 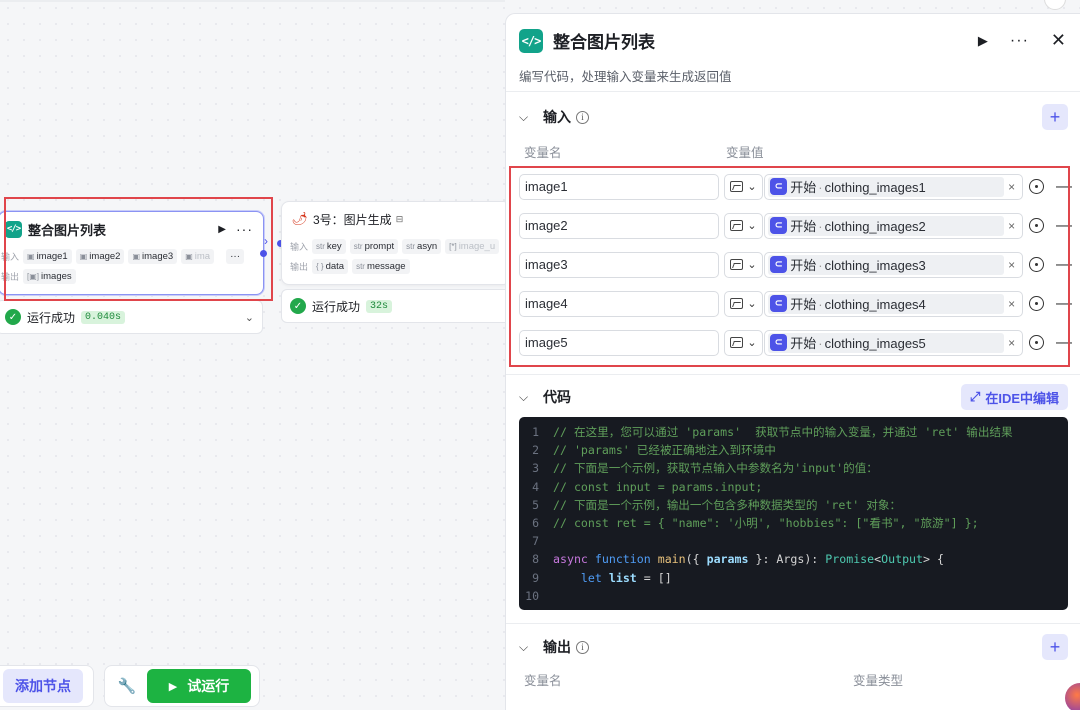 I want to click on more-inputs-chip: ···, so click(x=235, y=256).